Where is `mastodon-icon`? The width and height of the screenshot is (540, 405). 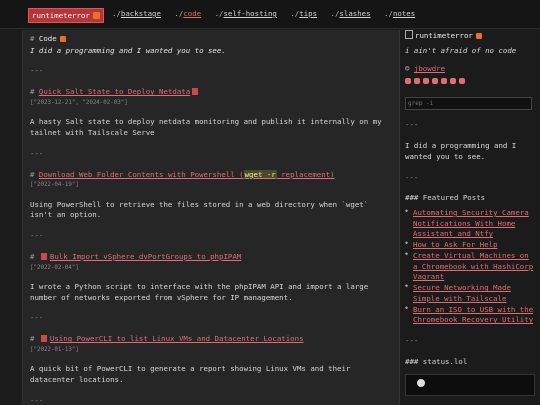
mastodon-icon is located at coordinates (426, 81).